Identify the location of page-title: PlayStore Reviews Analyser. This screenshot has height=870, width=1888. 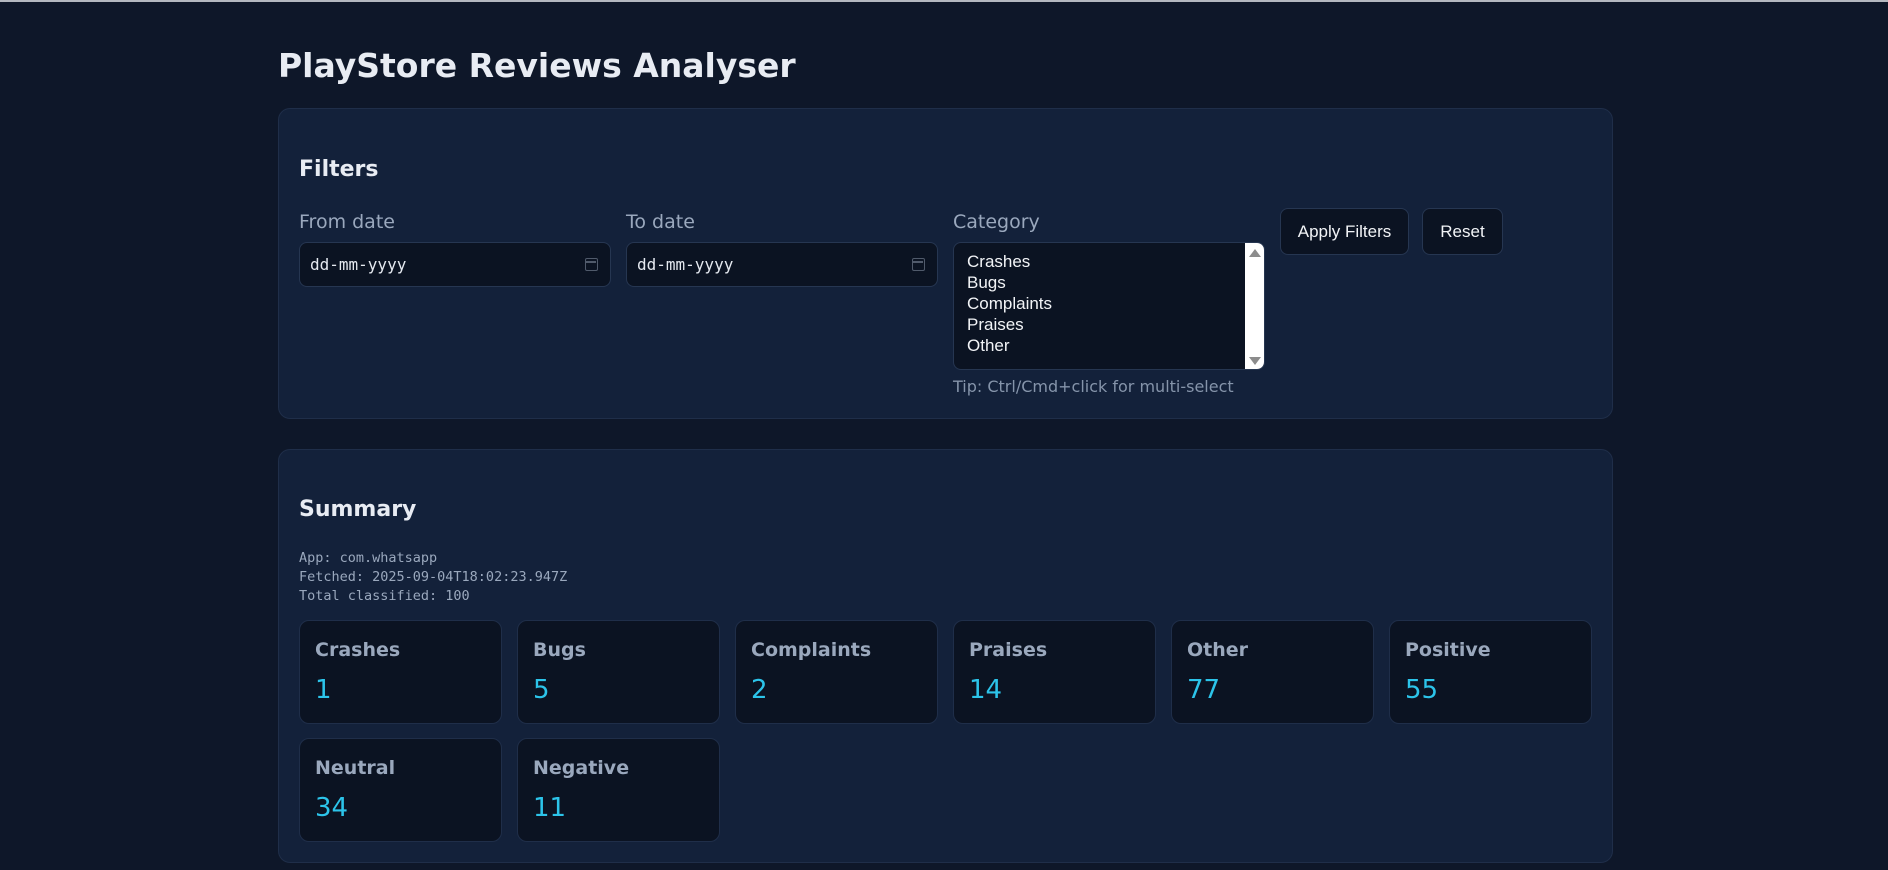
(537, 65).